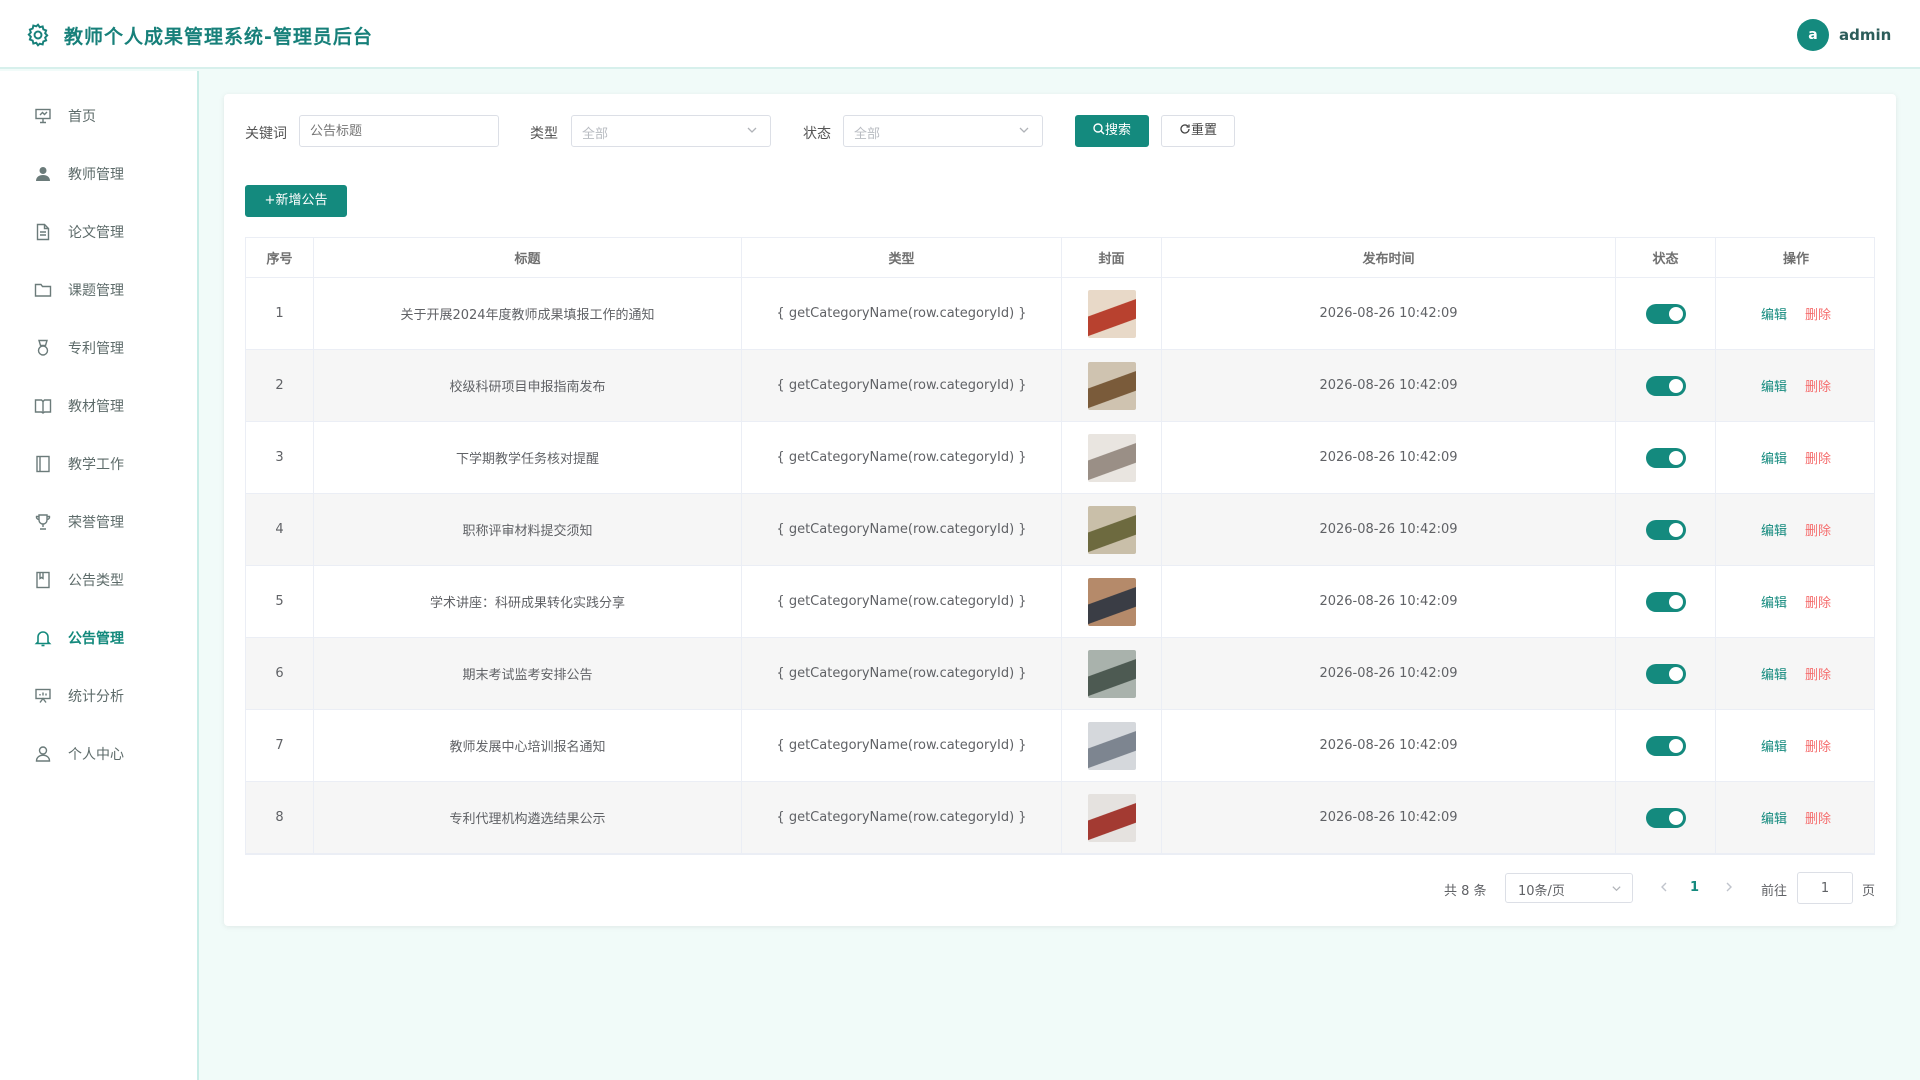 This screenshot has width=1920, height=1080. I want to click on top-header: 教师个人成果管理系统-管理员后台 a admin, so click(960, 34).